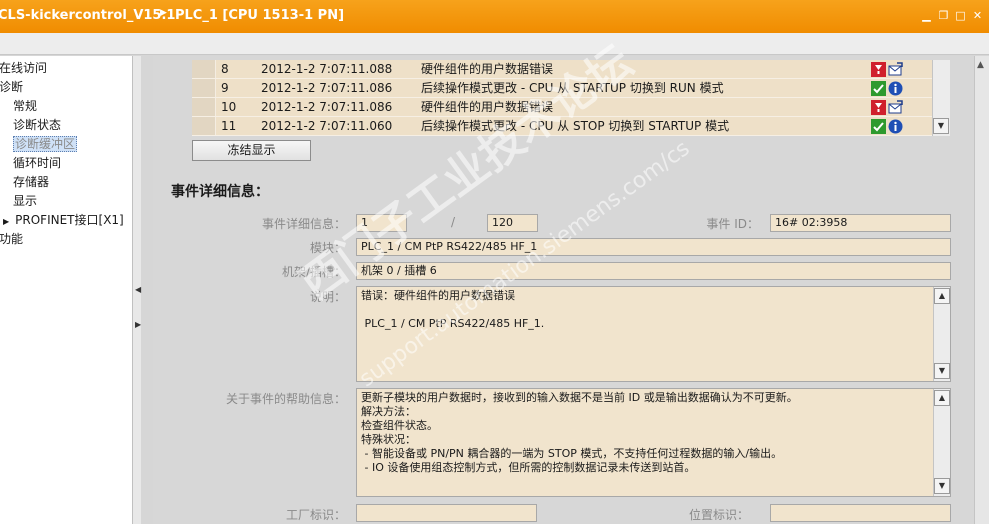 The height and width of the screenshot is (524, 989). I want to click on event-id-field: 16# 02:3958, so click(860, 223).